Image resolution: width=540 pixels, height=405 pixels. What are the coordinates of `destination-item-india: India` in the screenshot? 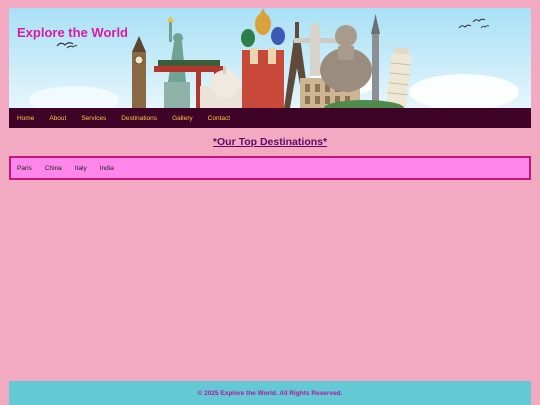 It's located at (106, 168).